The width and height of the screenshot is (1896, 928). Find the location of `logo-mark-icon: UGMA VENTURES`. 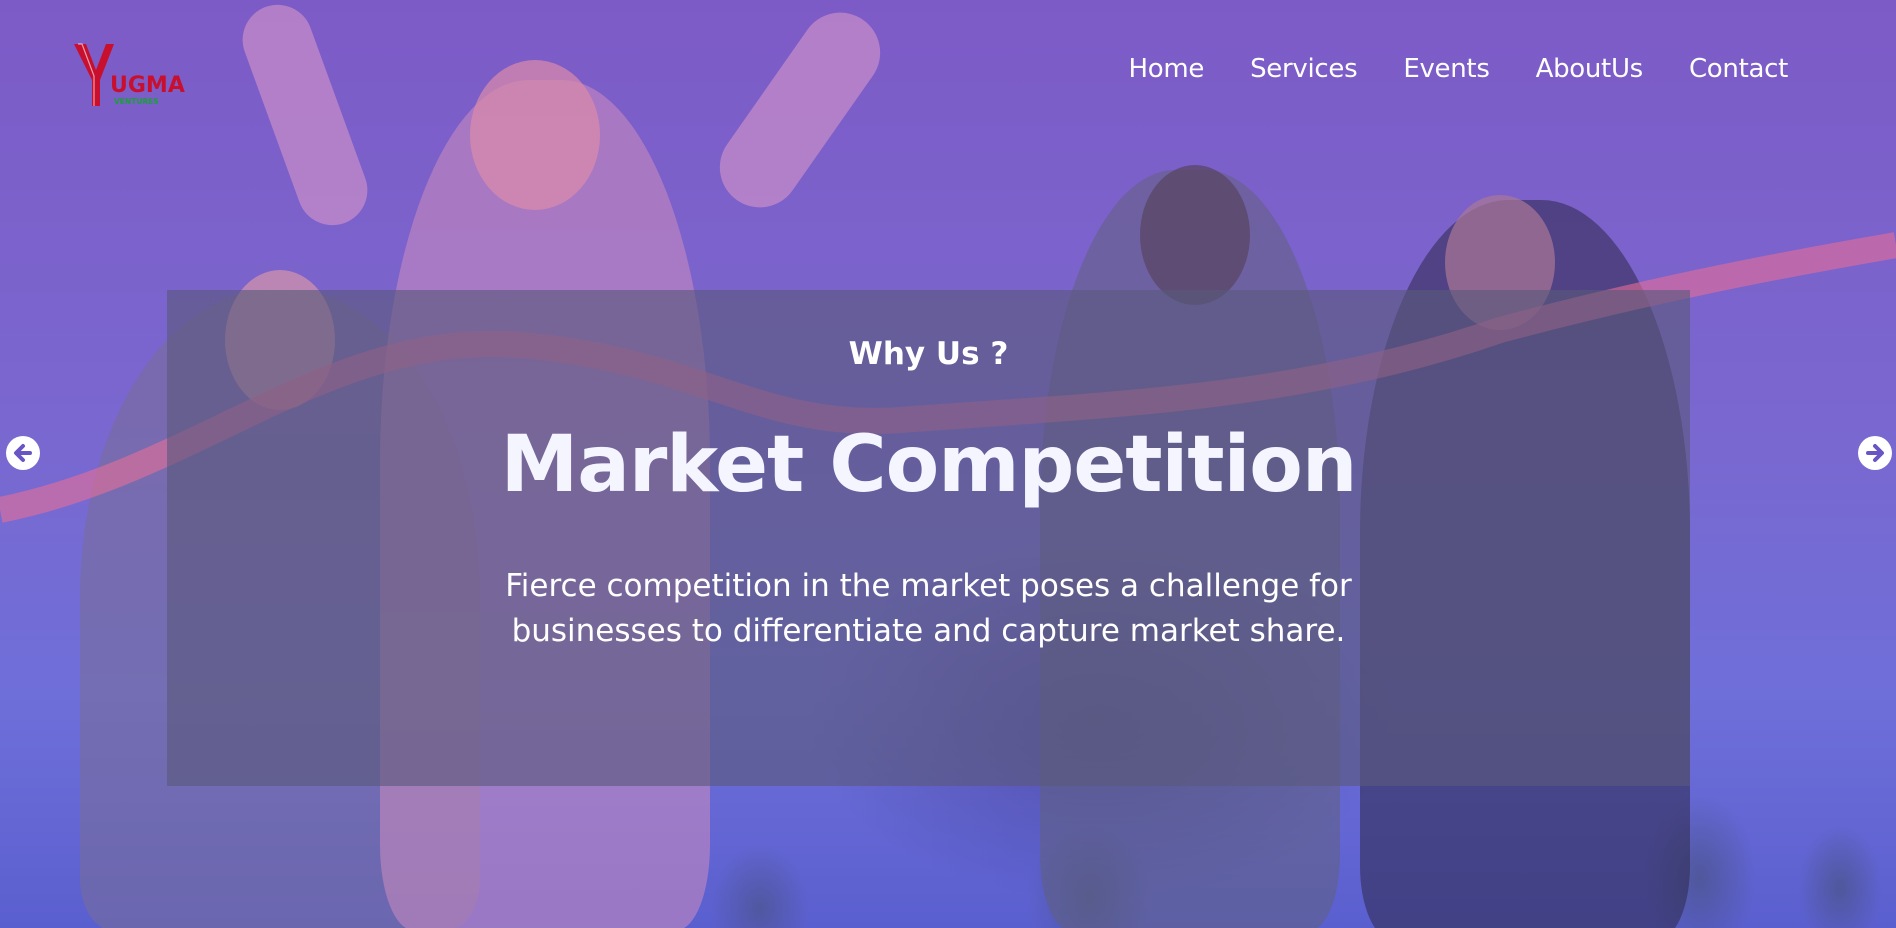

logo-mark-icon: UGMA VENTURES is located at coordinates (129, 74).